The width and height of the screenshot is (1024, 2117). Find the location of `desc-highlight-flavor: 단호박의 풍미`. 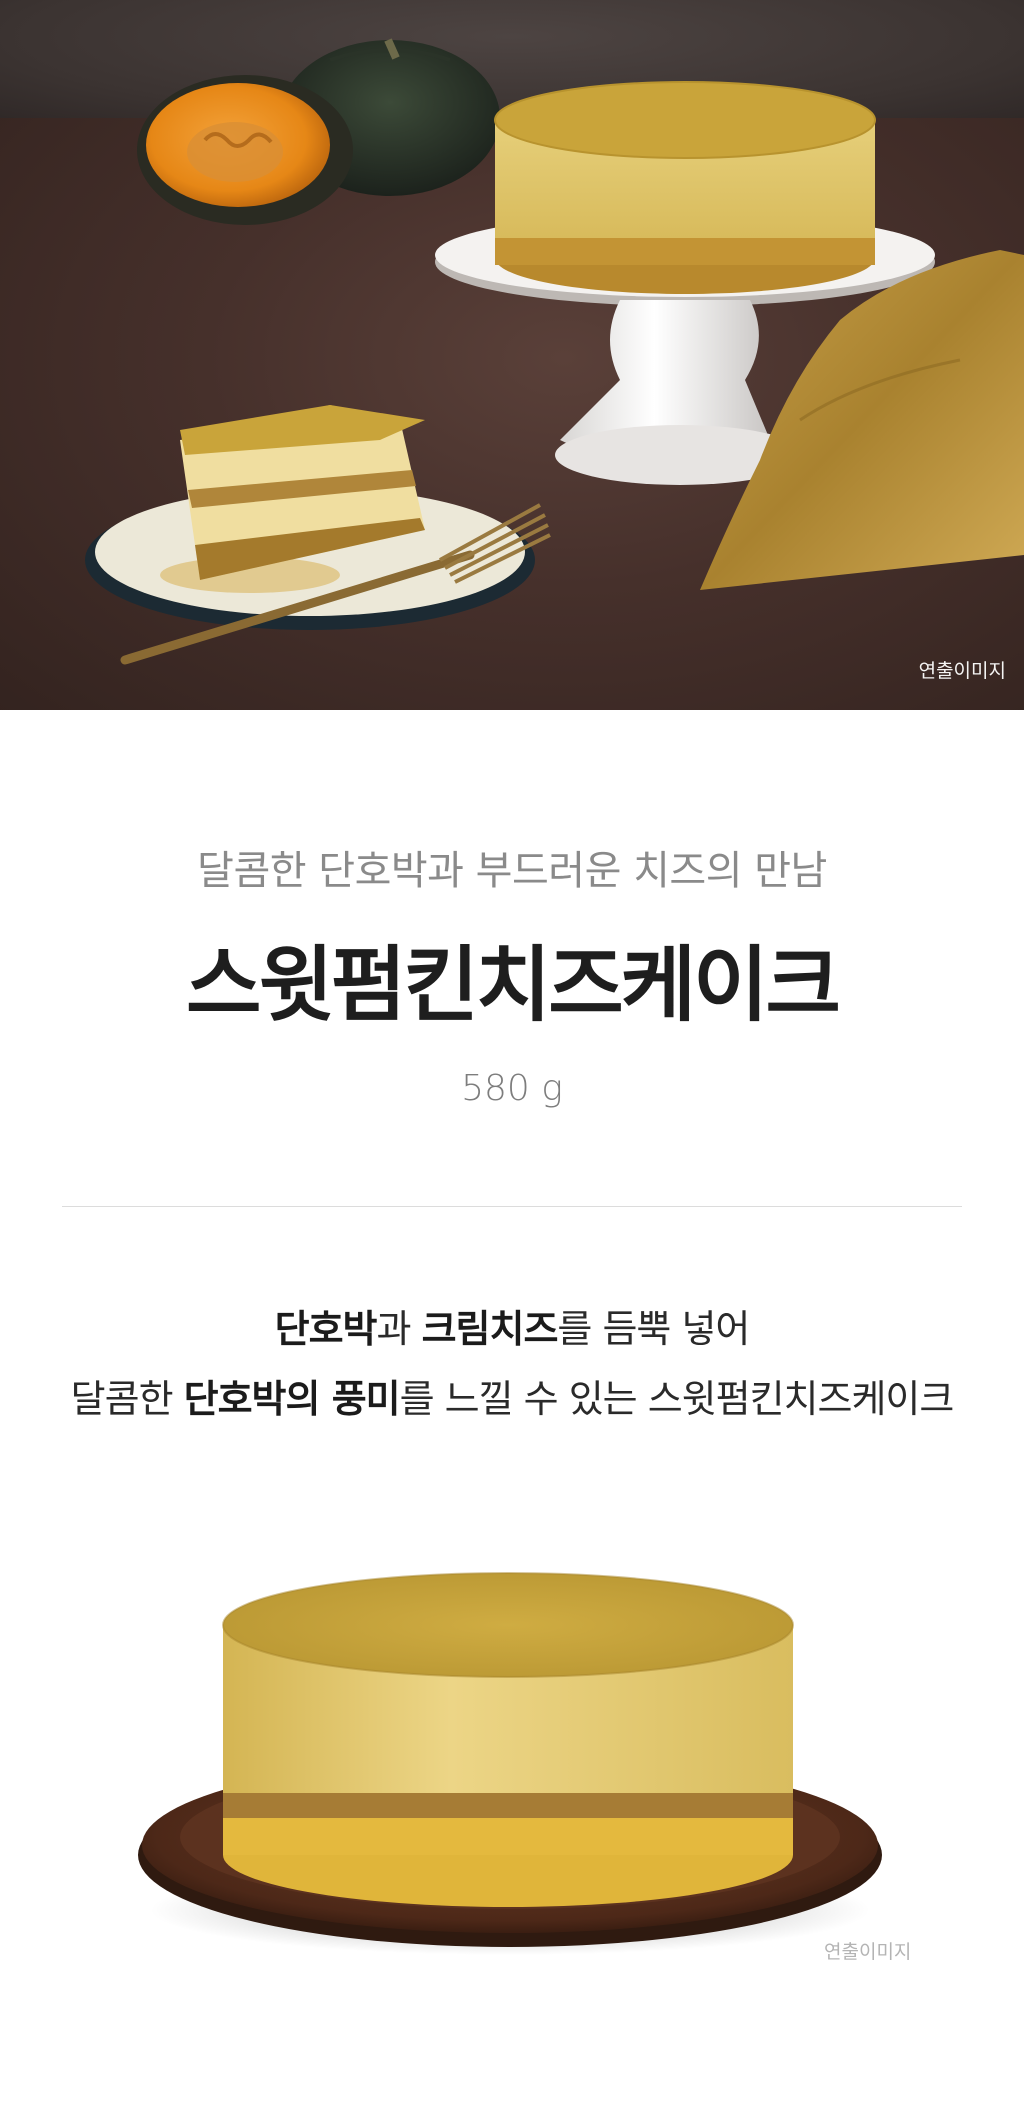

desc-highlight-flavor: 단호박의 풍미 is located at coordinates (292, 1399).